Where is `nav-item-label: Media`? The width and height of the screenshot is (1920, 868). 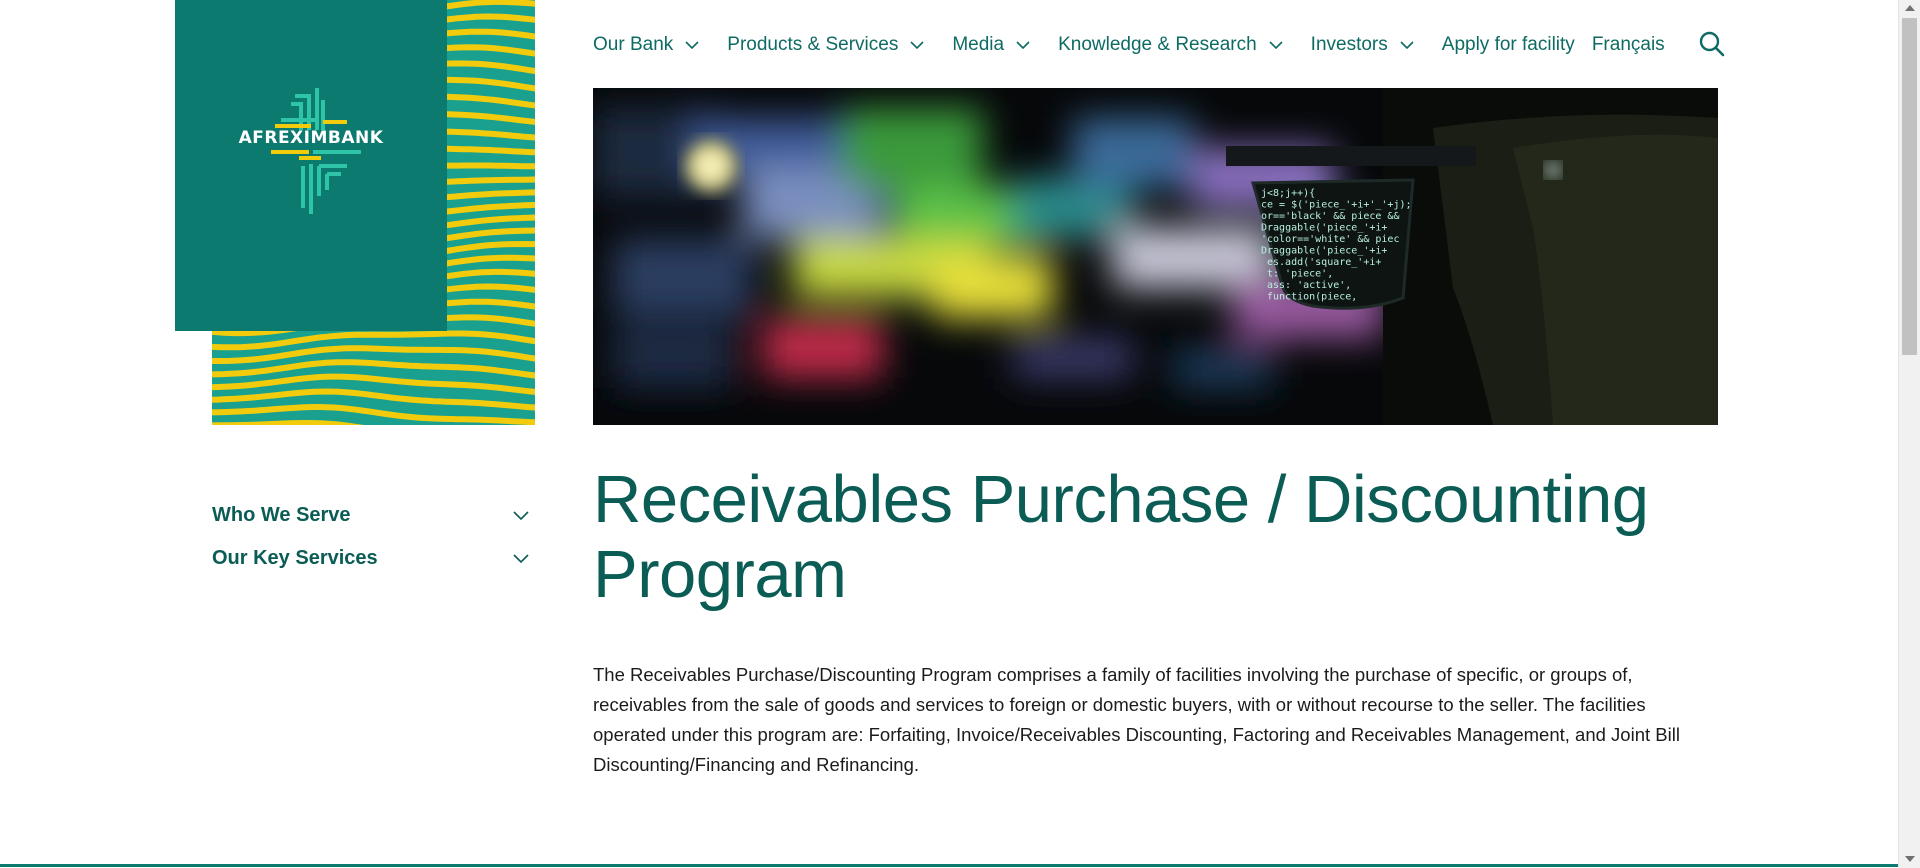
nav-item-label: Media is located at coordinates (978, 44).